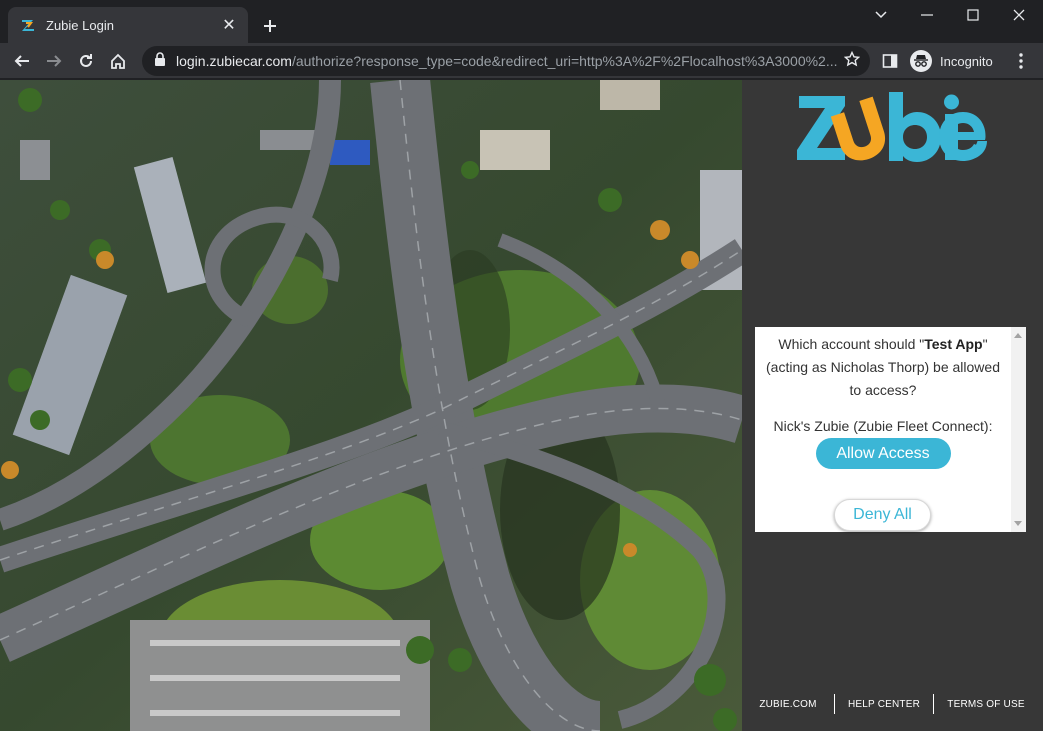 The height and width of the screenshot is (731, 1043). Describe the element at coordinates (1018, 335) in the screenshot. I see `scroll-up-icon` at that location.